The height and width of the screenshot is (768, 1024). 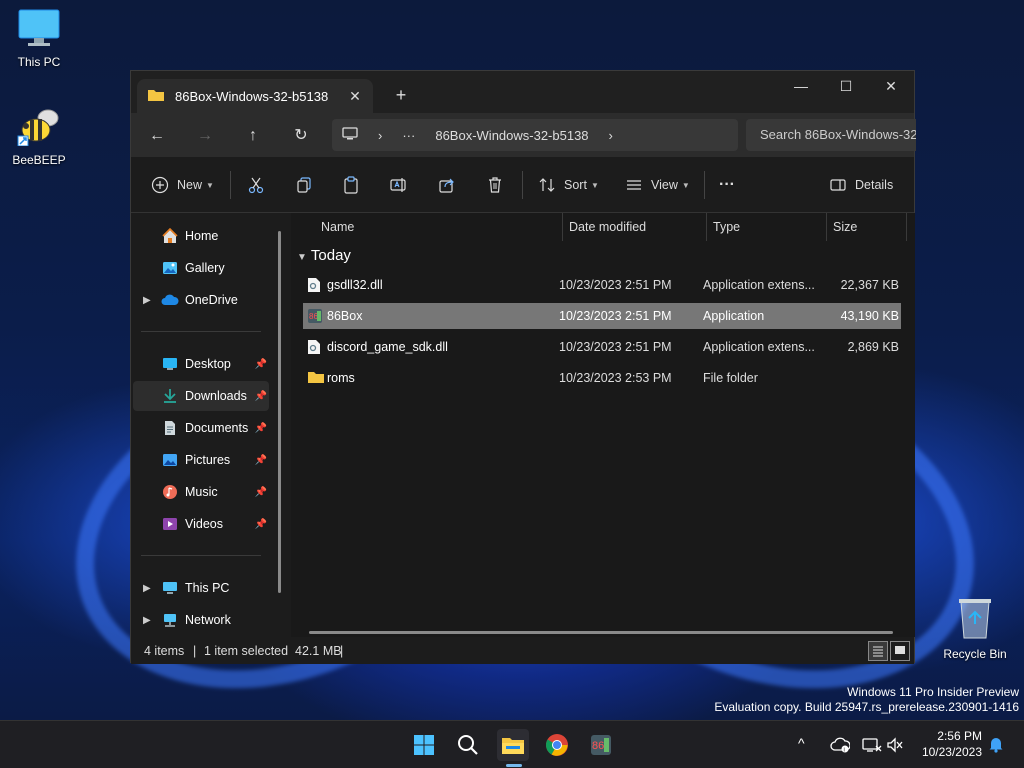 What do you see at coordinates (943, 744) in the screenshot?
I see `system-clock: 2:56 PM 10/23/2023` at bounding box center [943, 744].